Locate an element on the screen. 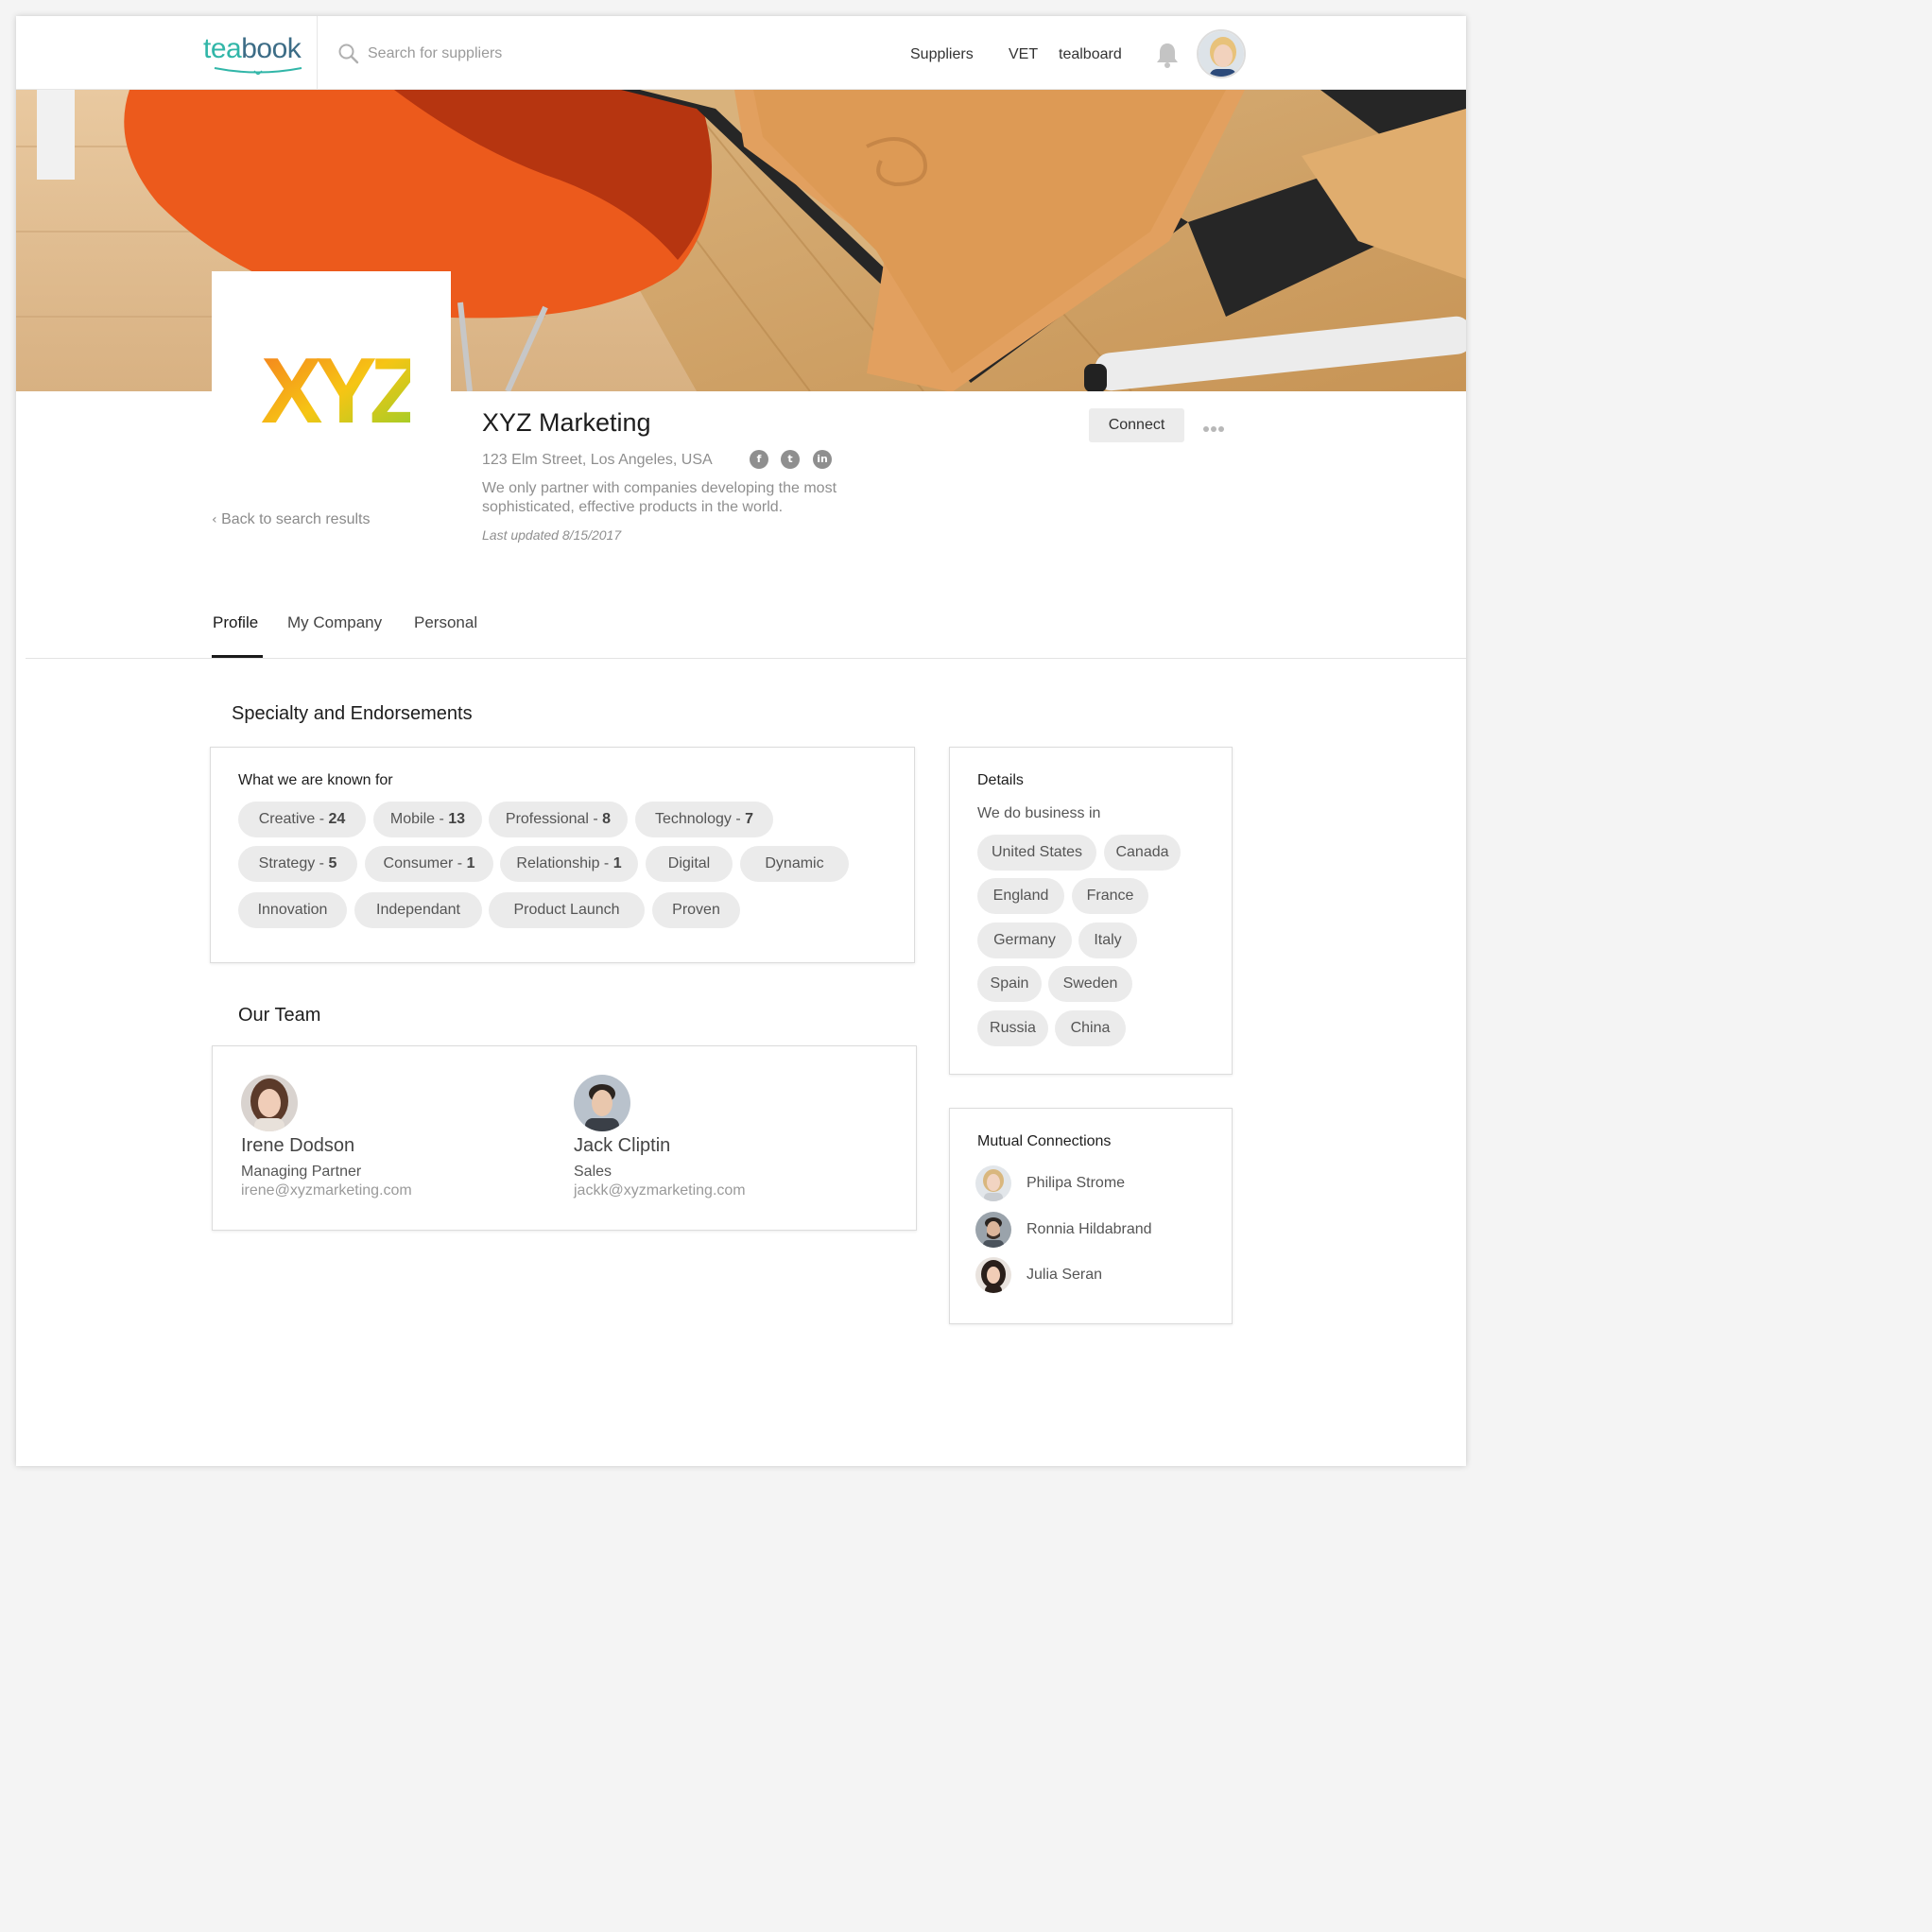  linkedin-icon: in is located at coordinates (822, 459).